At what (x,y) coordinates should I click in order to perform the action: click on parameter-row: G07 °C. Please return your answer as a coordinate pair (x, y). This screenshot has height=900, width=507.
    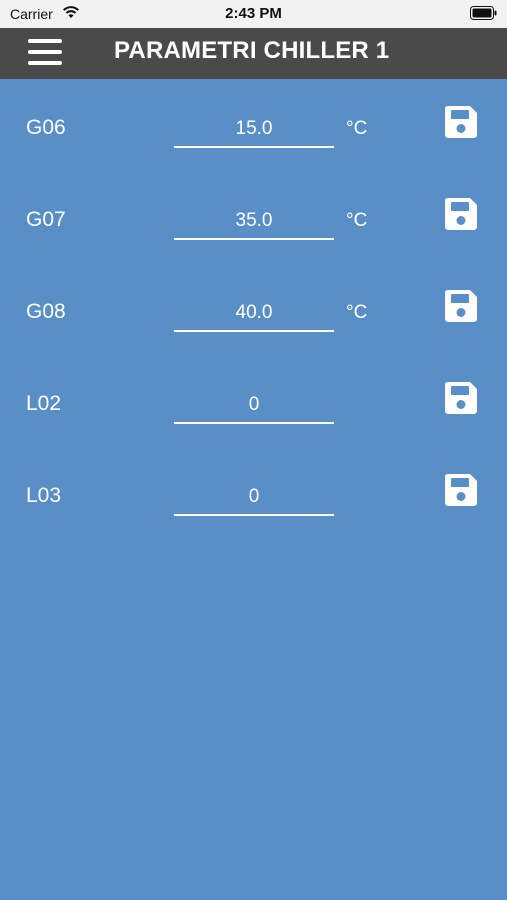
    Looking at the image, I should click on (253, 233).